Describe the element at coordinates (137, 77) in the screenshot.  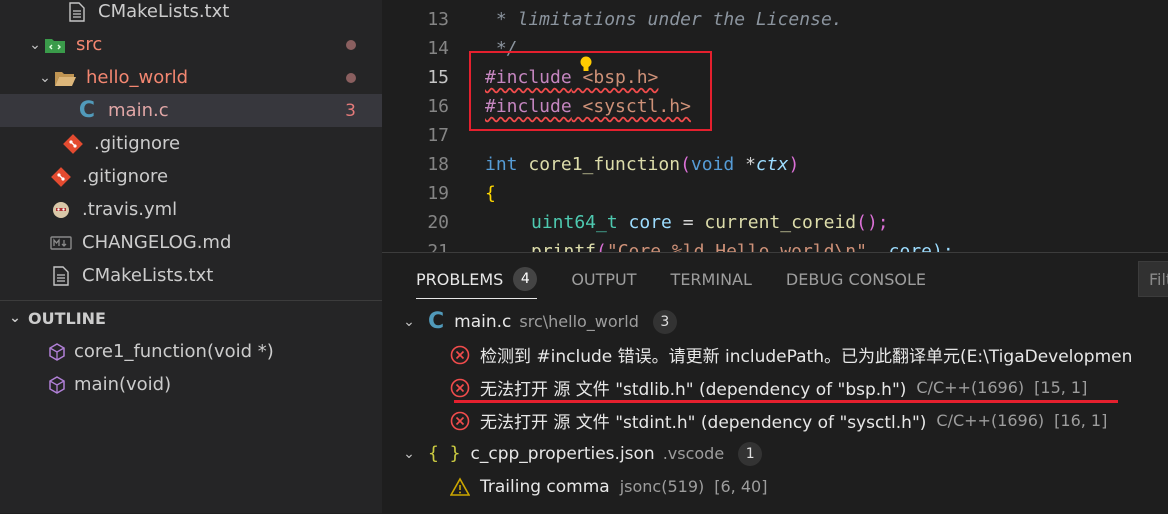
I see `tree-item-label: hello_world` at that location.